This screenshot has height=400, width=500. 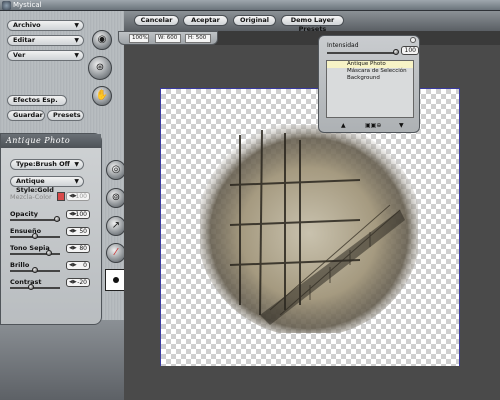 I want to click on left-panel-footer, so click(x=62, y=360).